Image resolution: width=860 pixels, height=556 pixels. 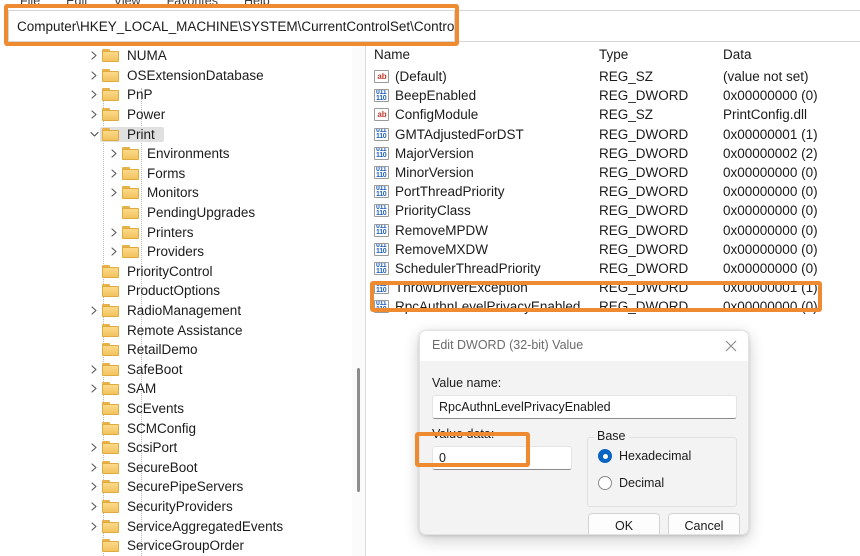 What do you see at coordinates (144, 369) in the screenshot?
I see `tree-item-content: SafeBoot` at bounding box center [144, 369].